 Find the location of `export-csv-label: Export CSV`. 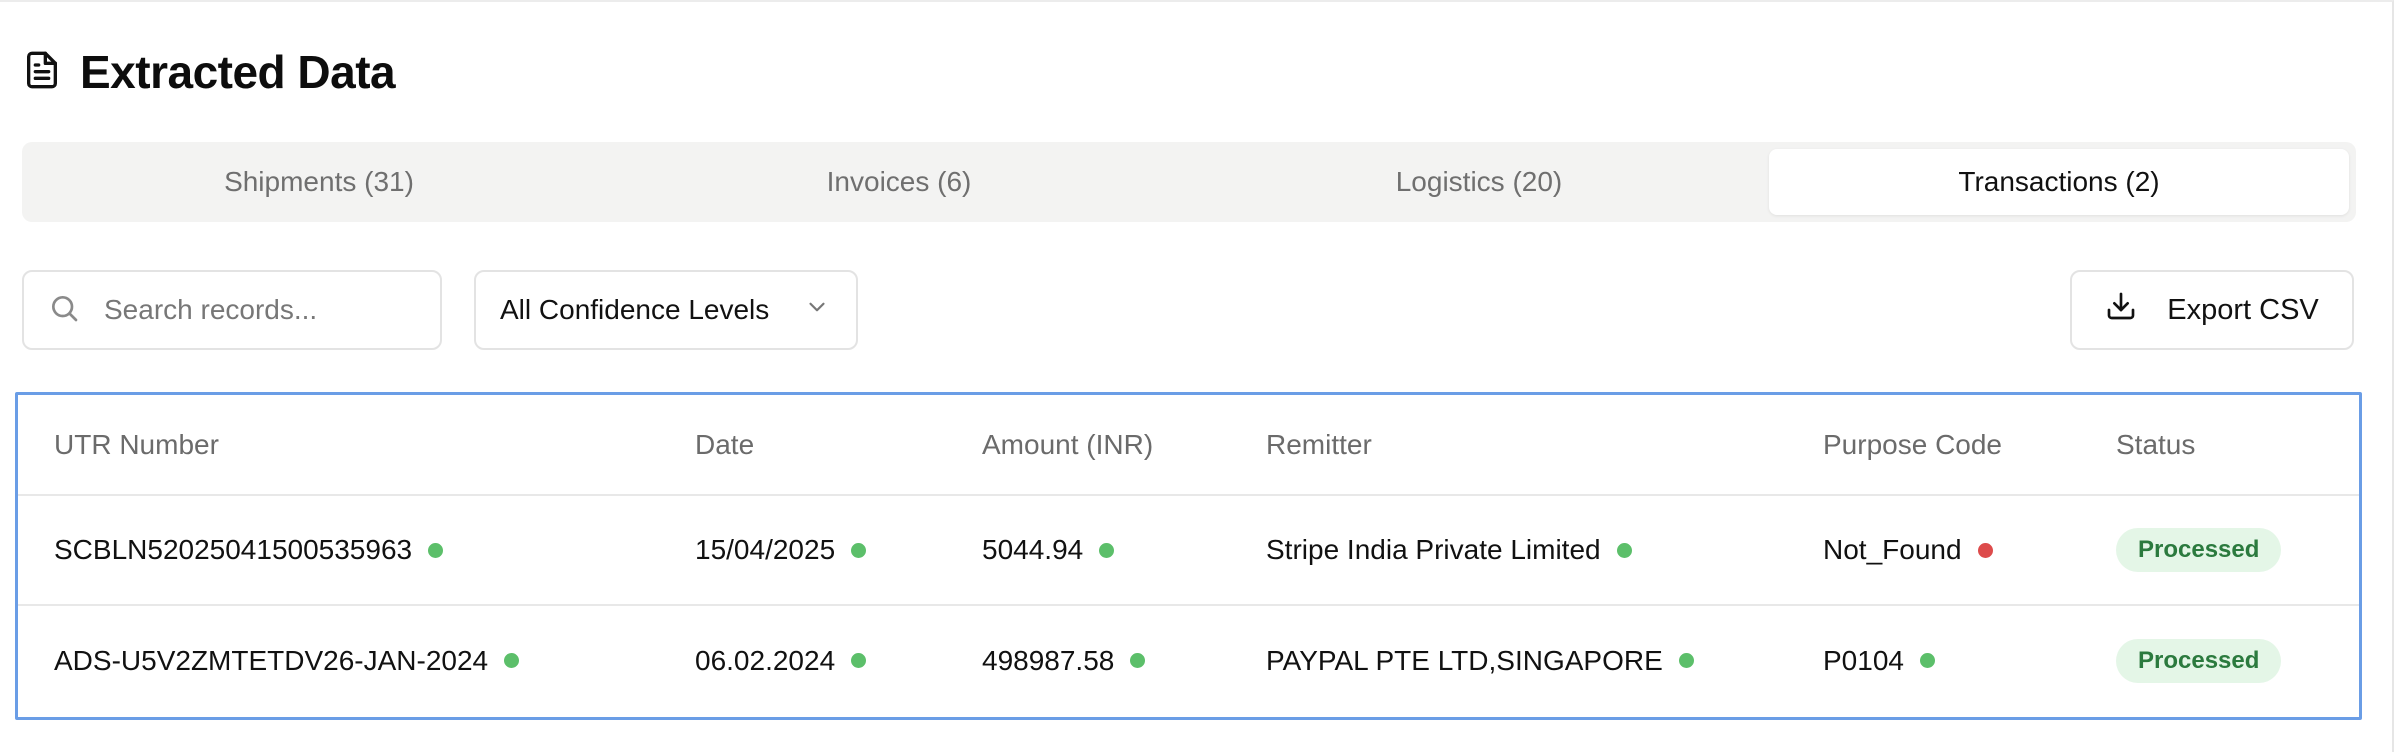

export-csv-label: Export CSV is located at coordinates (2243, 309).